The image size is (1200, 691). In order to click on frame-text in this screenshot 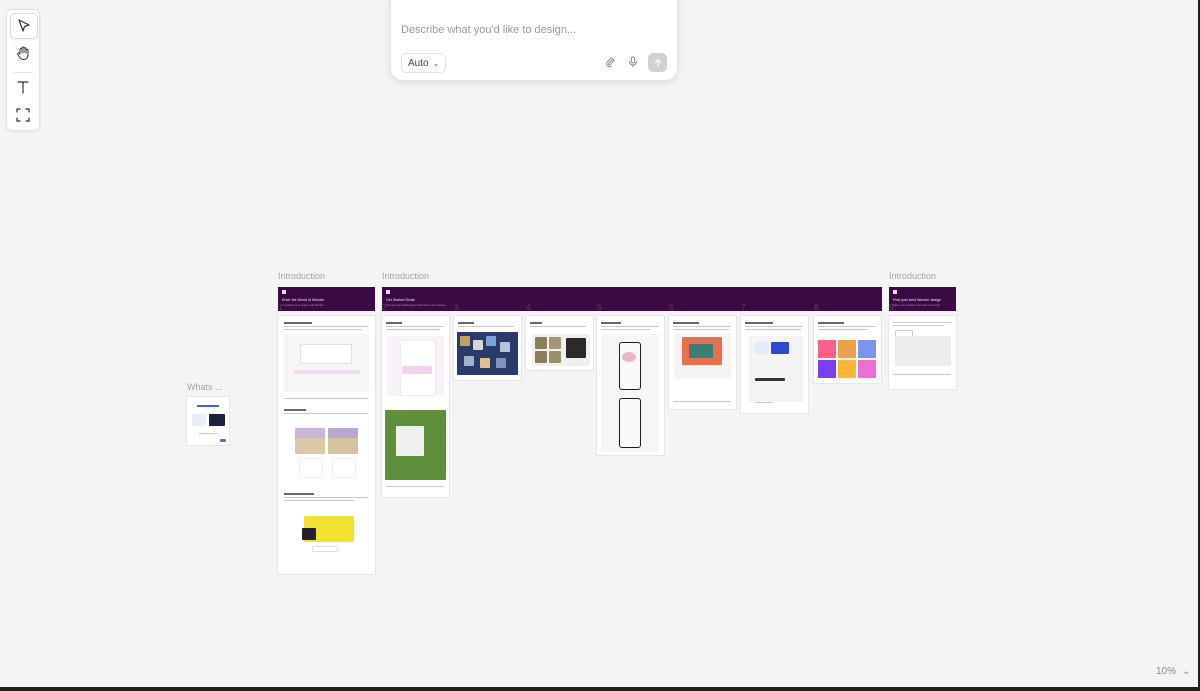, I will do `click(208, 433)`.